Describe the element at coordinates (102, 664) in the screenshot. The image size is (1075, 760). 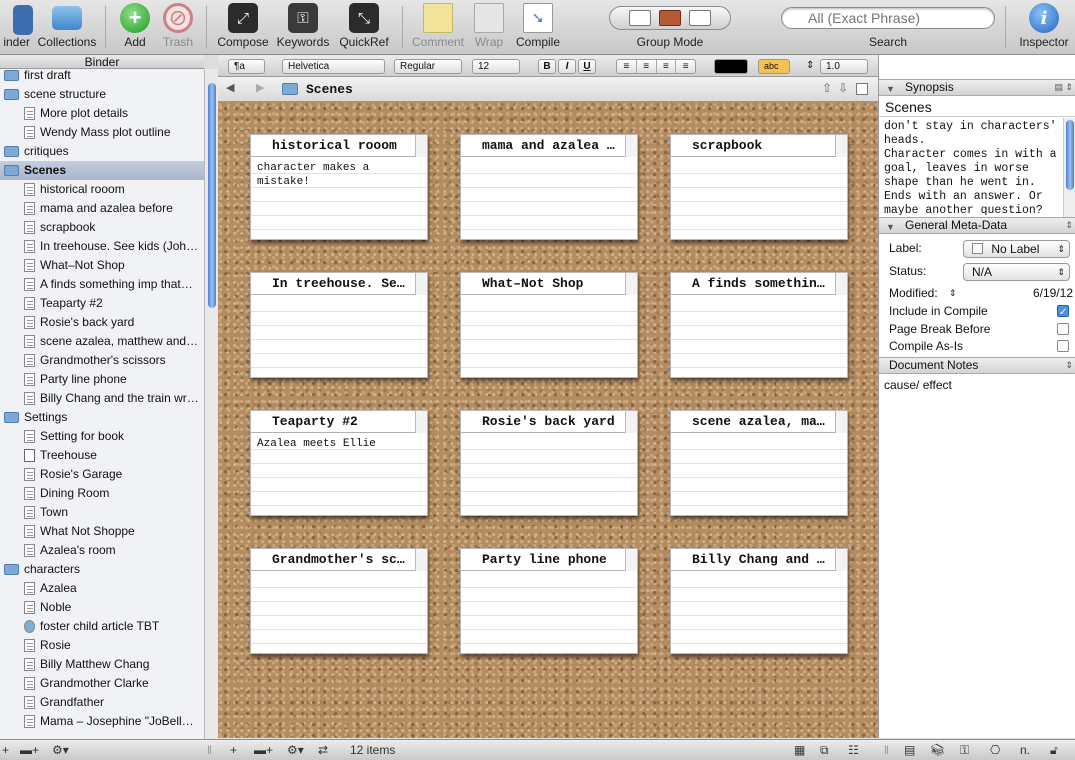
I see `binder-document-row: Billy Matthew Chang` at that location.